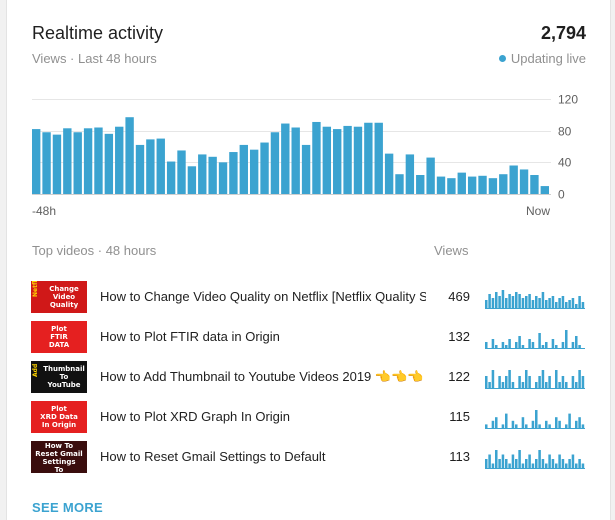 The height and width of the screenshot is (520, 615). Describe the element at coordinates (59, 377) in the screenshot. I see `video-thumbnail: Add Thumbnail To YouTube` at that location.